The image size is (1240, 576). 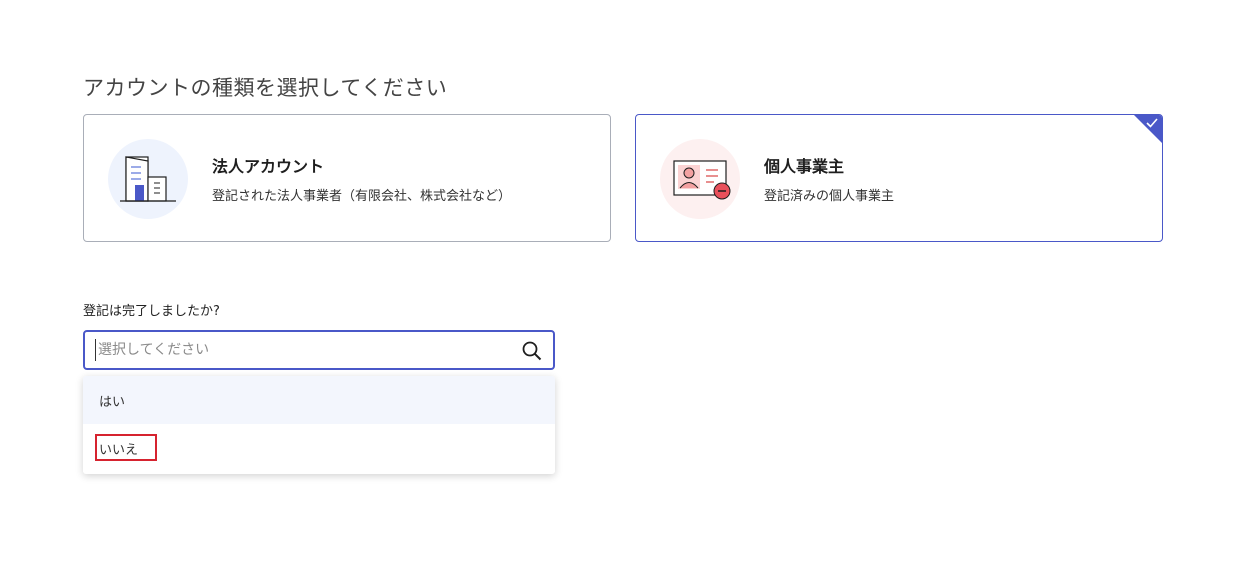 I want to click on option-yes: はい, so click(x=319, y=400).